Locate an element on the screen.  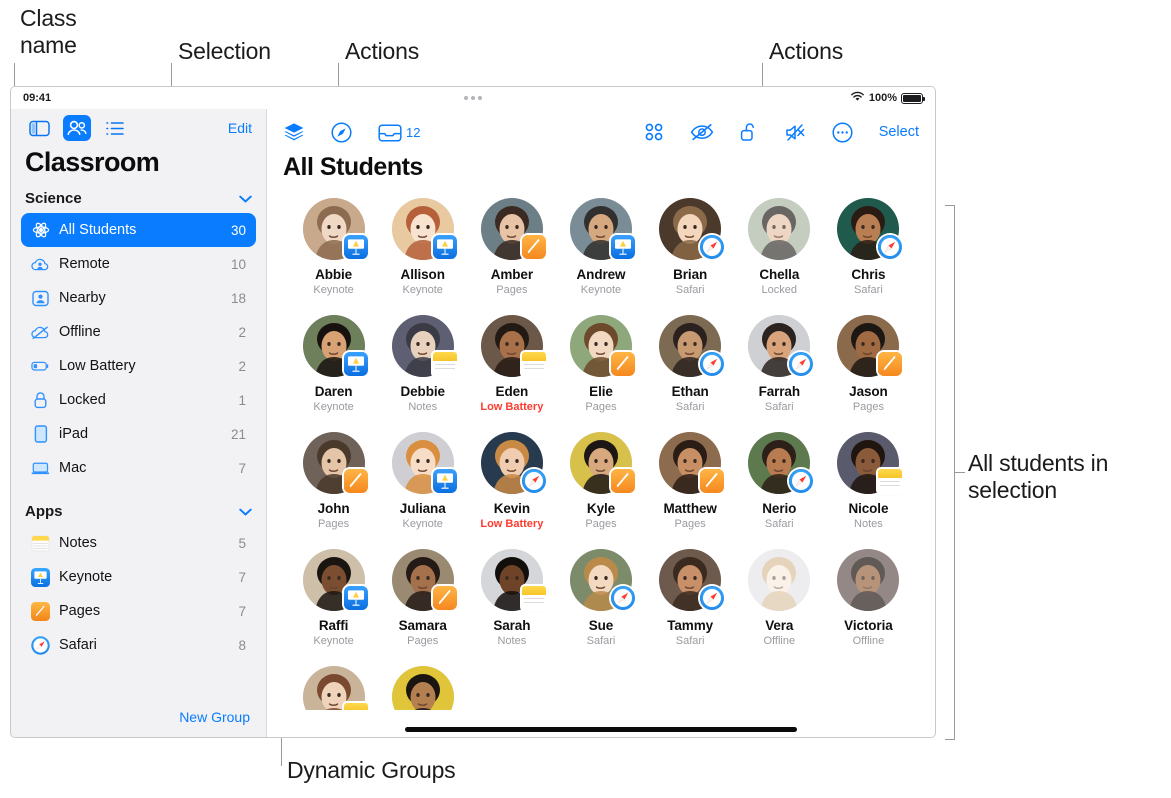
student-card: Sue Safari is located at coordinates (600, 607).